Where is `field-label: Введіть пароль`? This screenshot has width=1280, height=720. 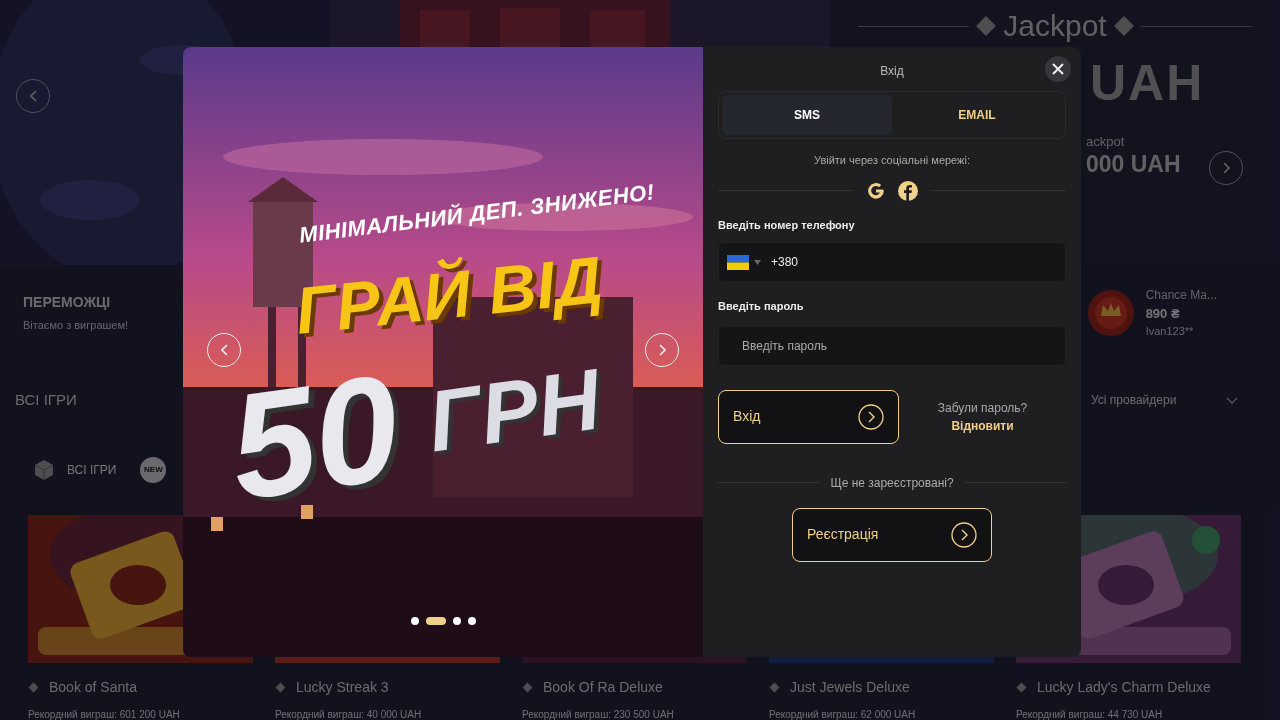 field-label: Введіть пароль is located at coordinates (761, 306).